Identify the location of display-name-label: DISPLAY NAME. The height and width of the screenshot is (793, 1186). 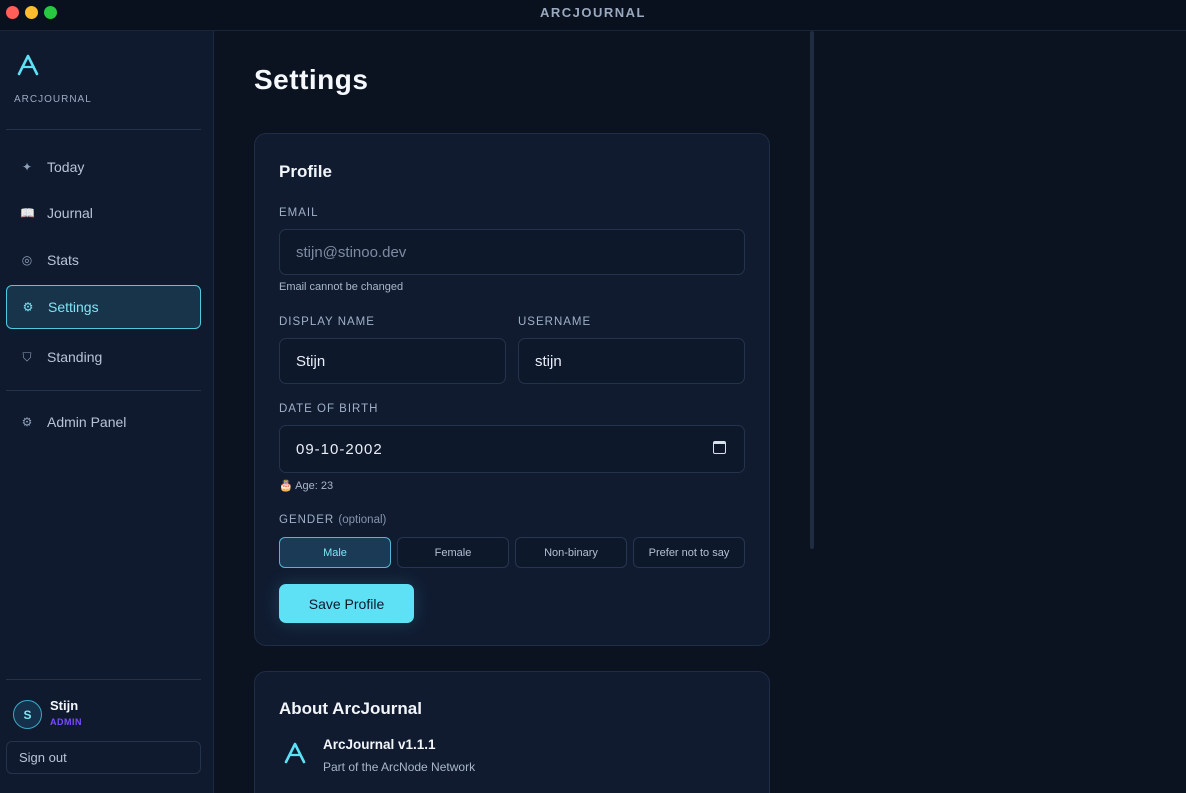
(327, 322).